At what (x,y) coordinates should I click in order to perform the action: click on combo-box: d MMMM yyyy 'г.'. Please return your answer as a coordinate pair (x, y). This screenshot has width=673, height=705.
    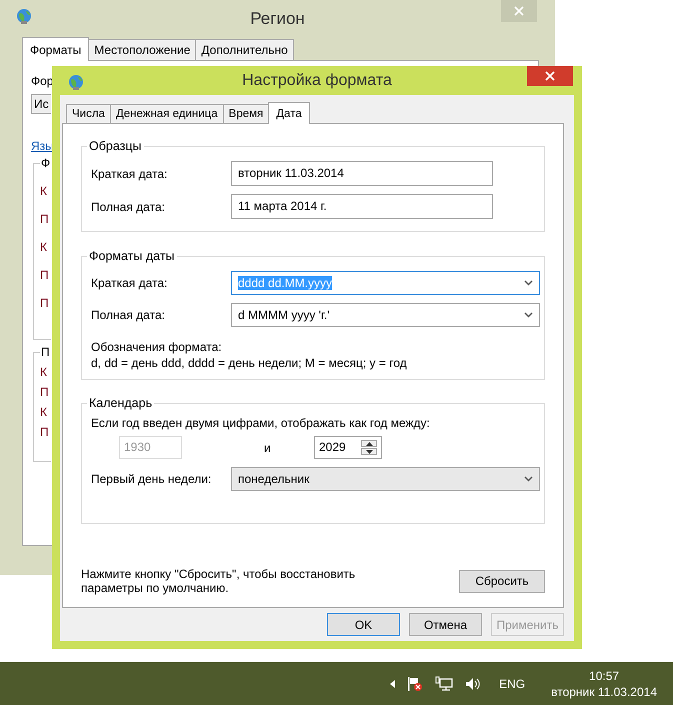
    Looking at the image, I should click on (385, 315).